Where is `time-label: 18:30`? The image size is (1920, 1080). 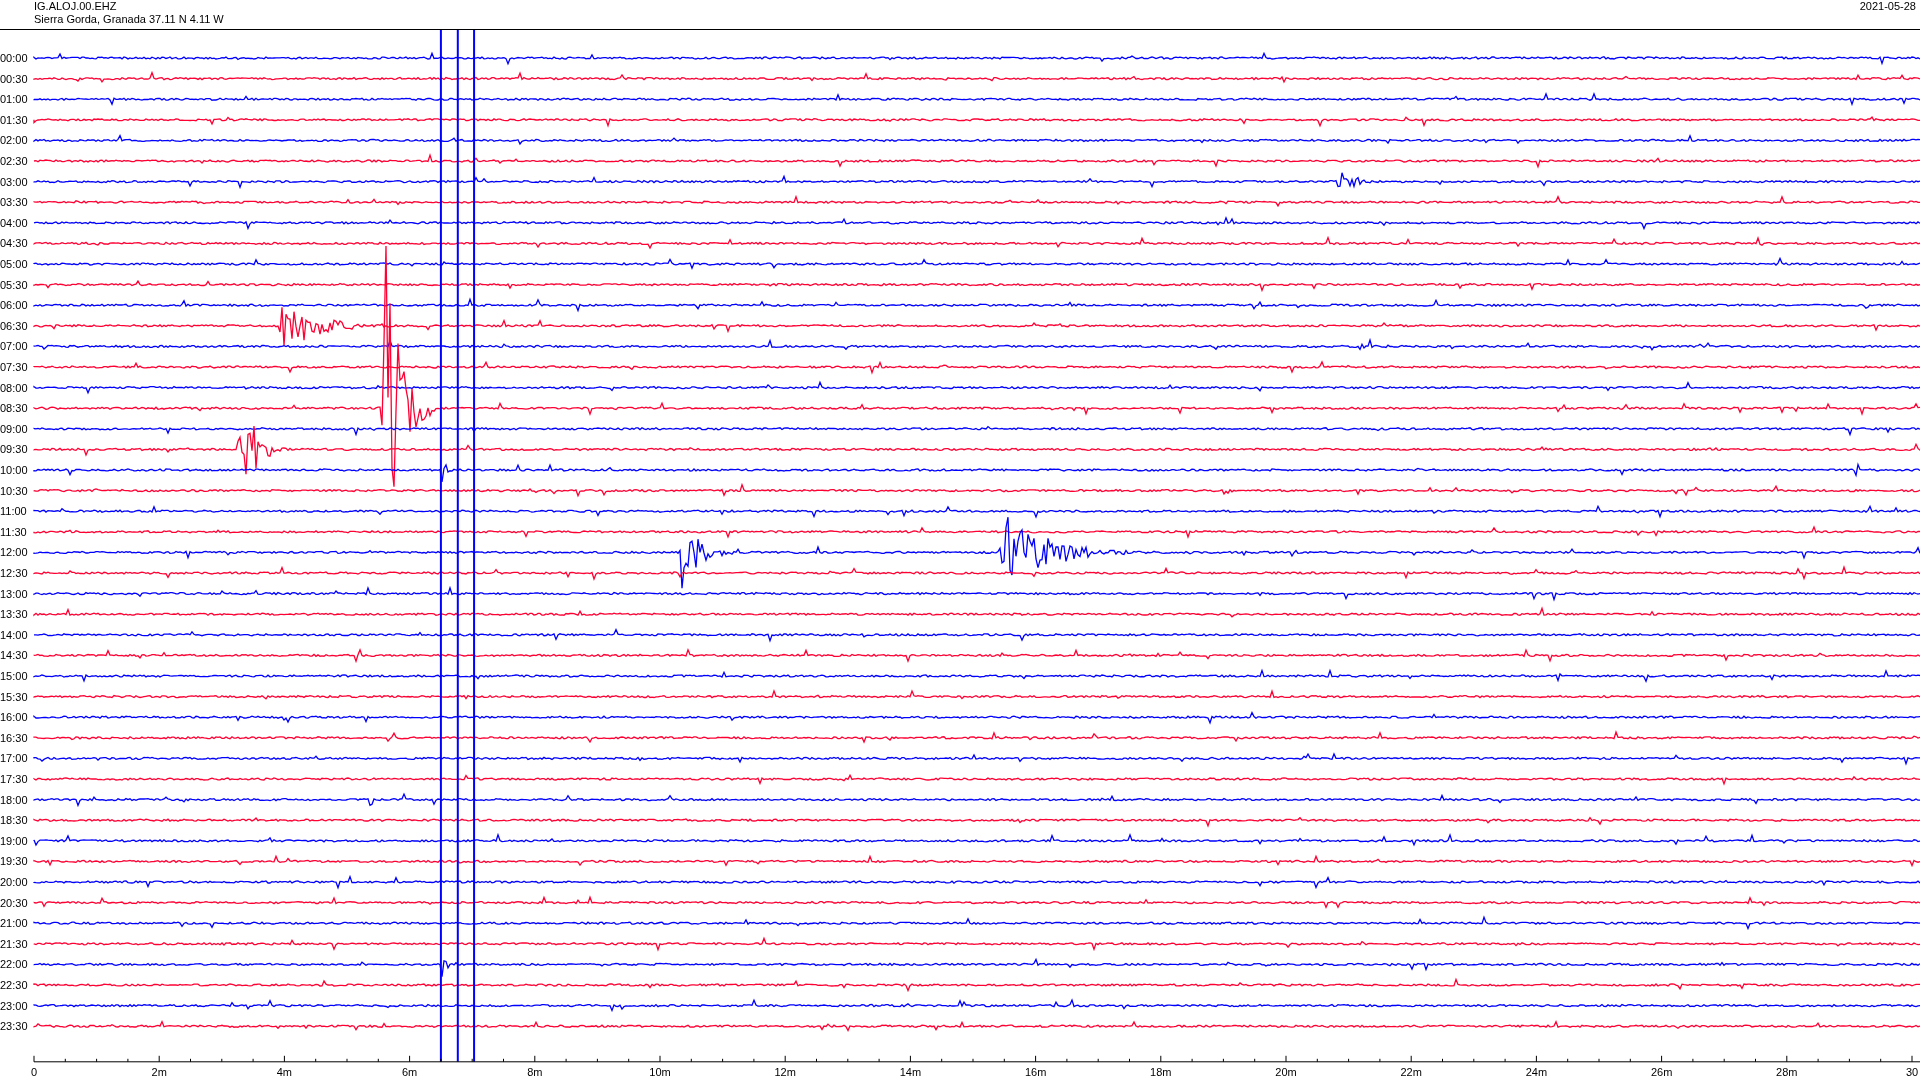 time-label: 18:30 is located at coordinates (14, 820).